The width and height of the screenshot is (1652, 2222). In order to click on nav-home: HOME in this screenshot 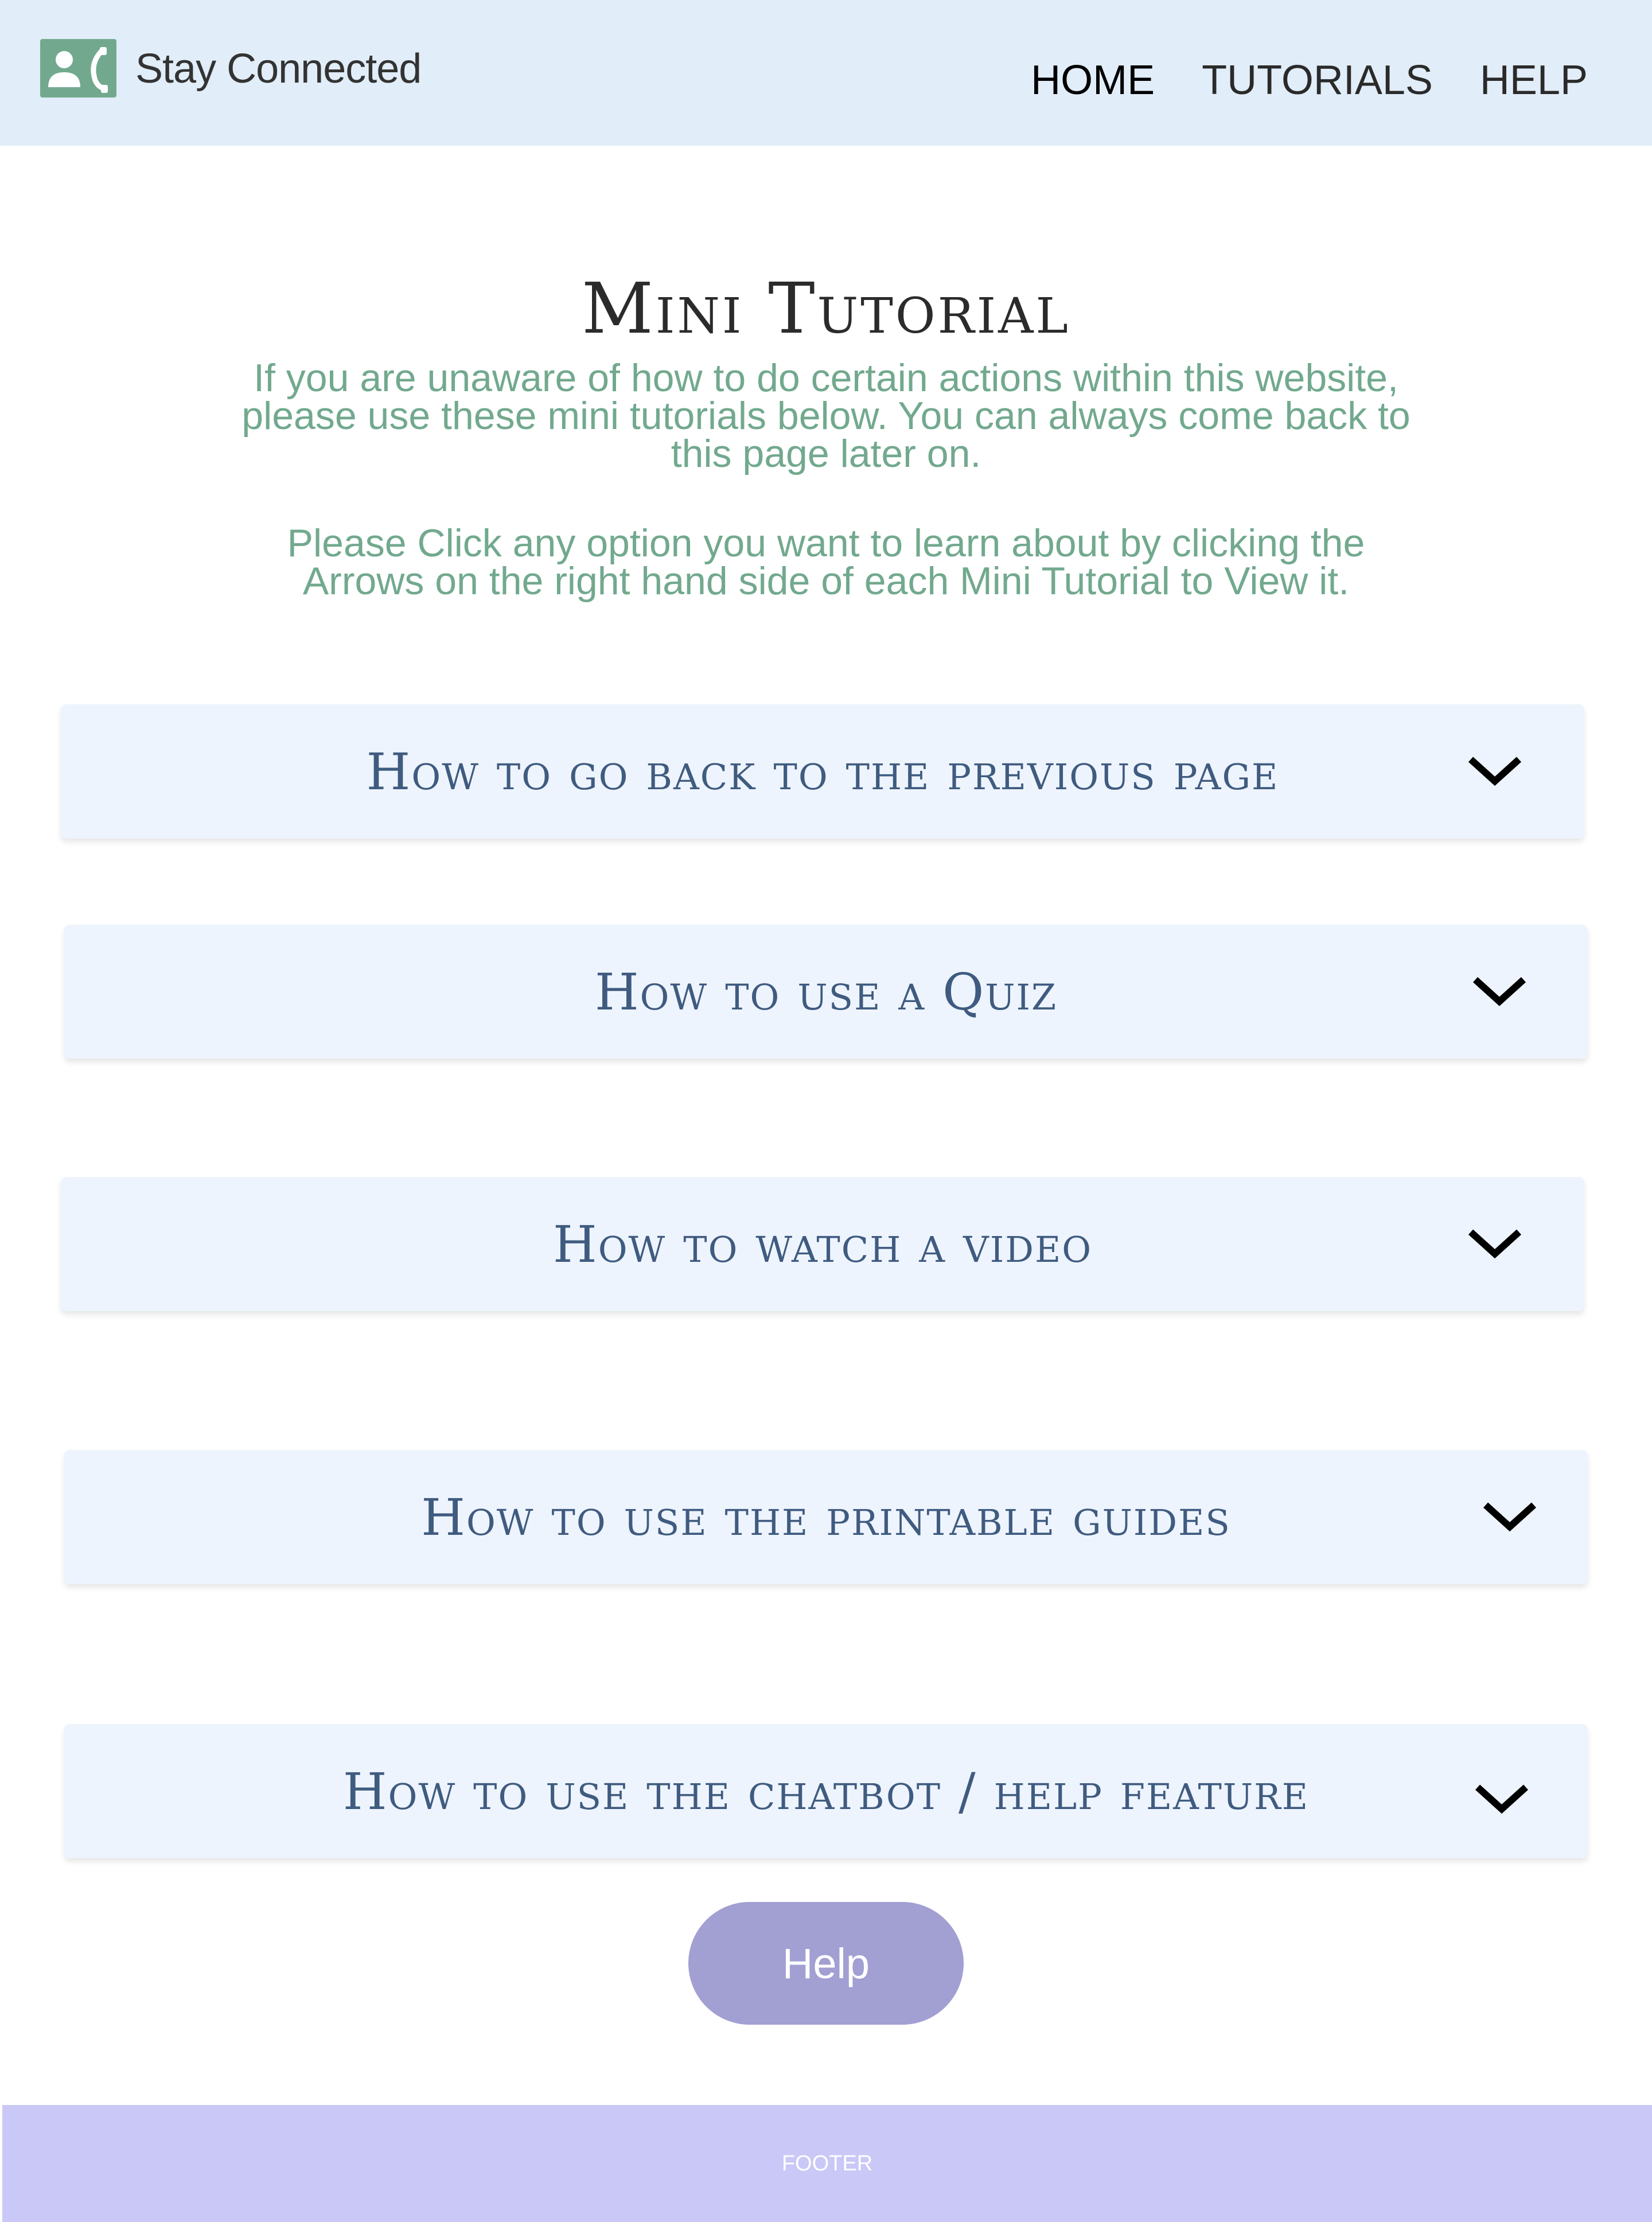, I will do `click(1093, 80)`.